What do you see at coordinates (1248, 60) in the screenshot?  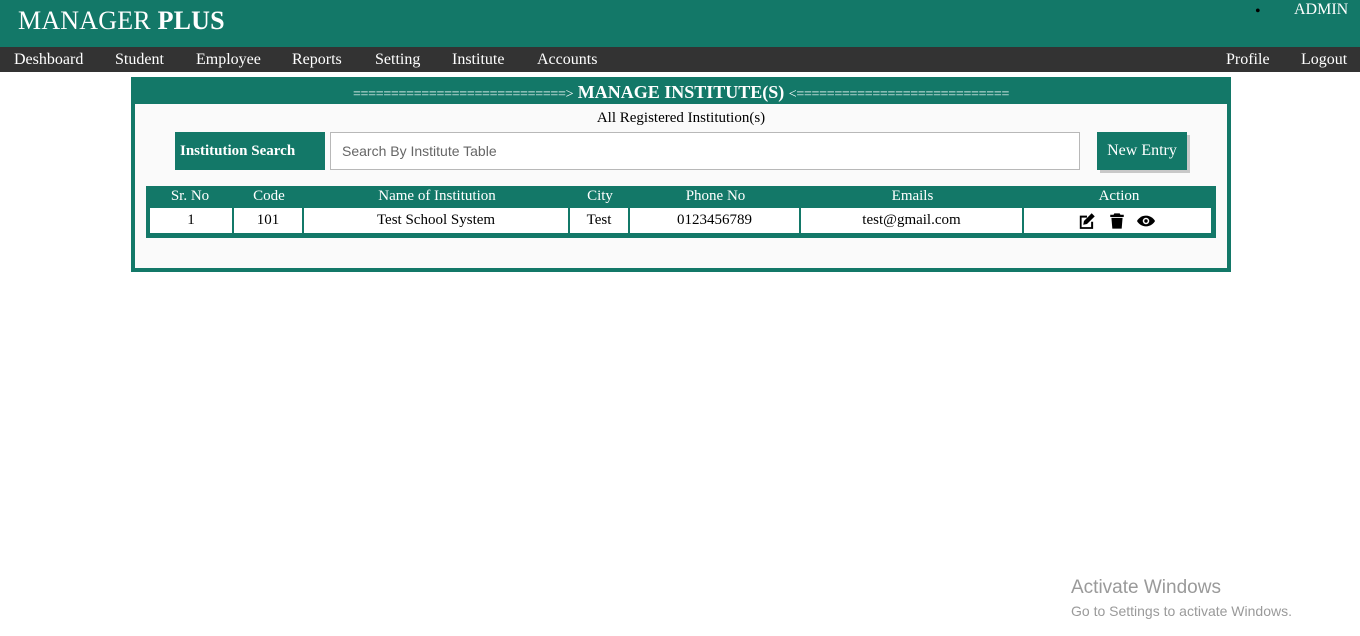 I see `nav-item-profile: Profile` at bounding box center [1248, 60].